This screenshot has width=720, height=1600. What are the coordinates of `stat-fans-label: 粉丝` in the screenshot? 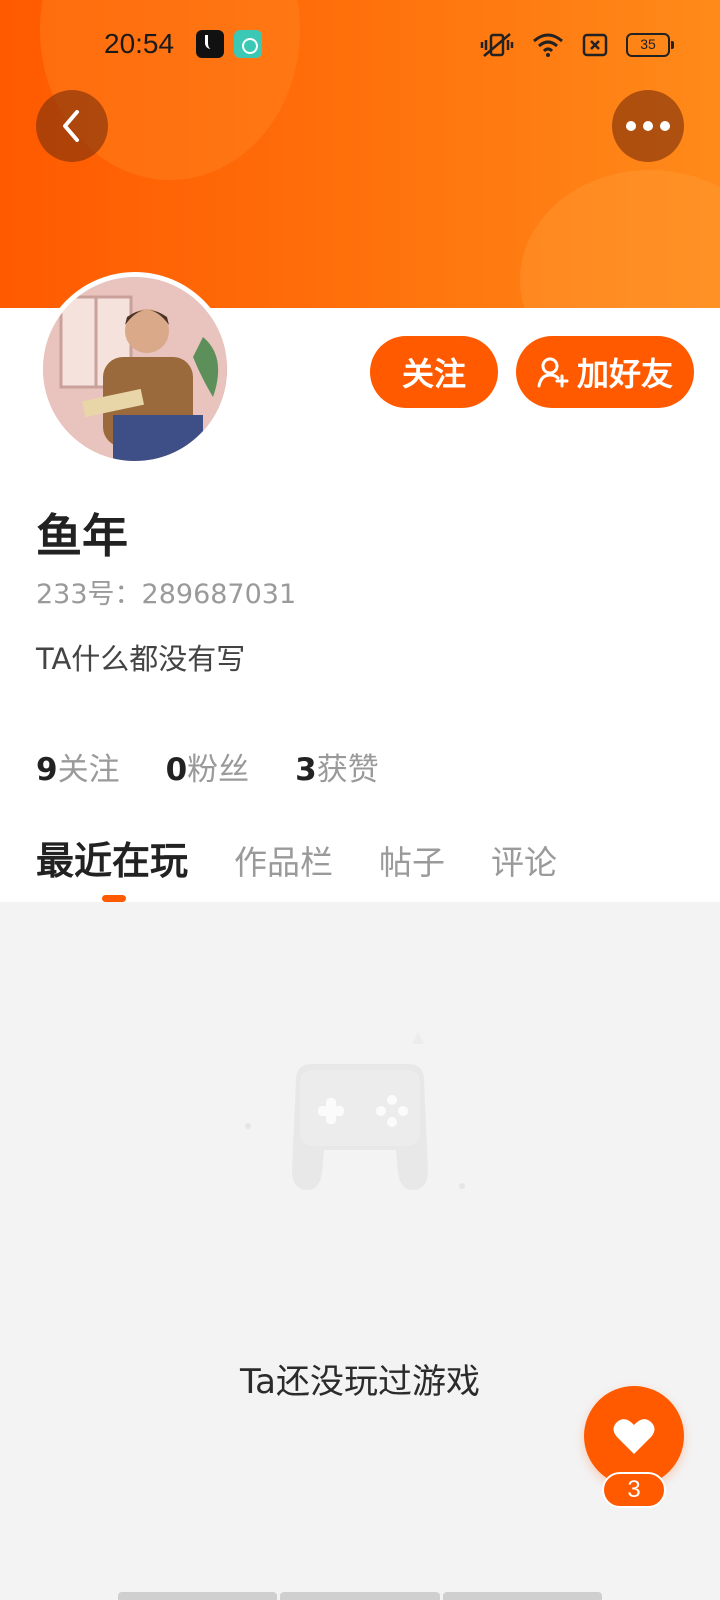 It's located at (218, 770).